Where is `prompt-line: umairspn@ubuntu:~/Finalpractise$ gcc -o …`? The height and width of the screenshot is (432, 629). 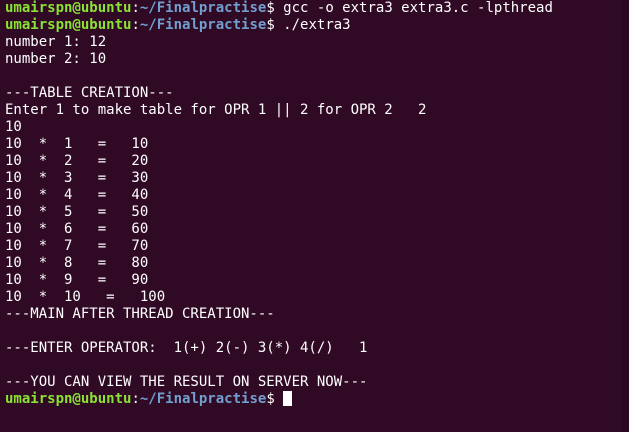
prompt-line: umairspn@ubuntu:~/Finalpractise$ gcc -o … is located at coordinates (317, 8).